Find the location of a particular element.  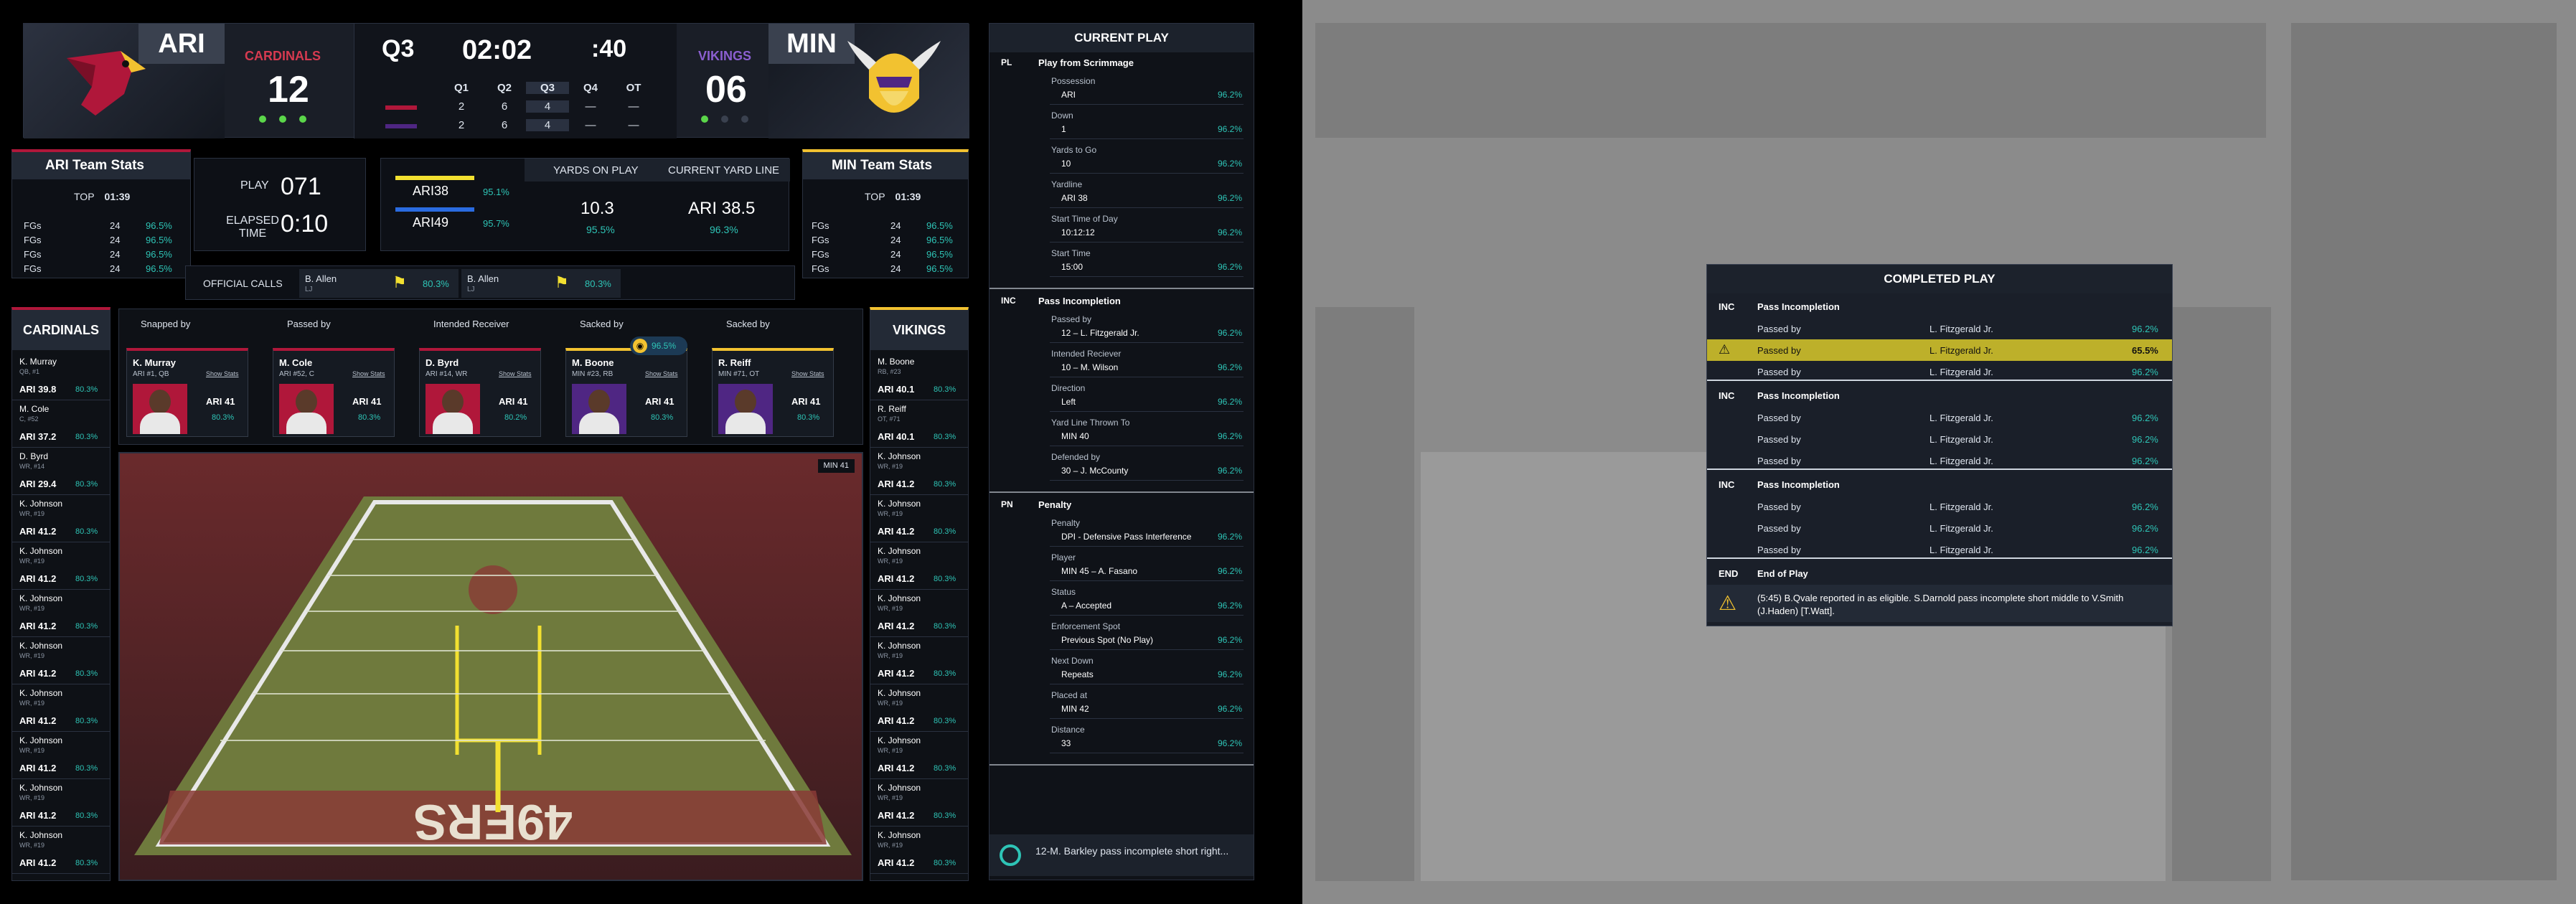

card-role: Snapped by is located at coordinates (166, 324).